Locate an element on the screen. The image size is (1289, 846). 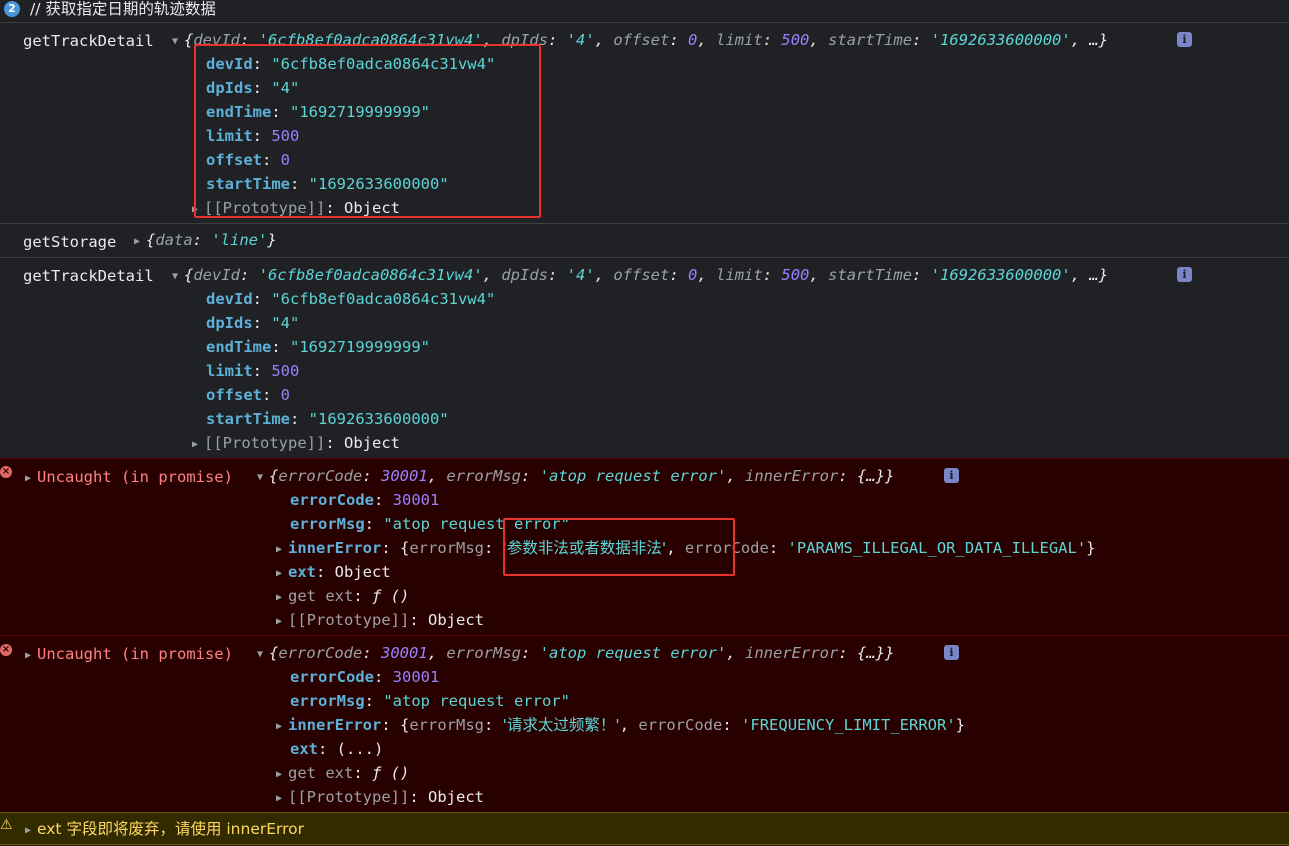
warning-icon: ⚠ is located at coordinates (6, 825).